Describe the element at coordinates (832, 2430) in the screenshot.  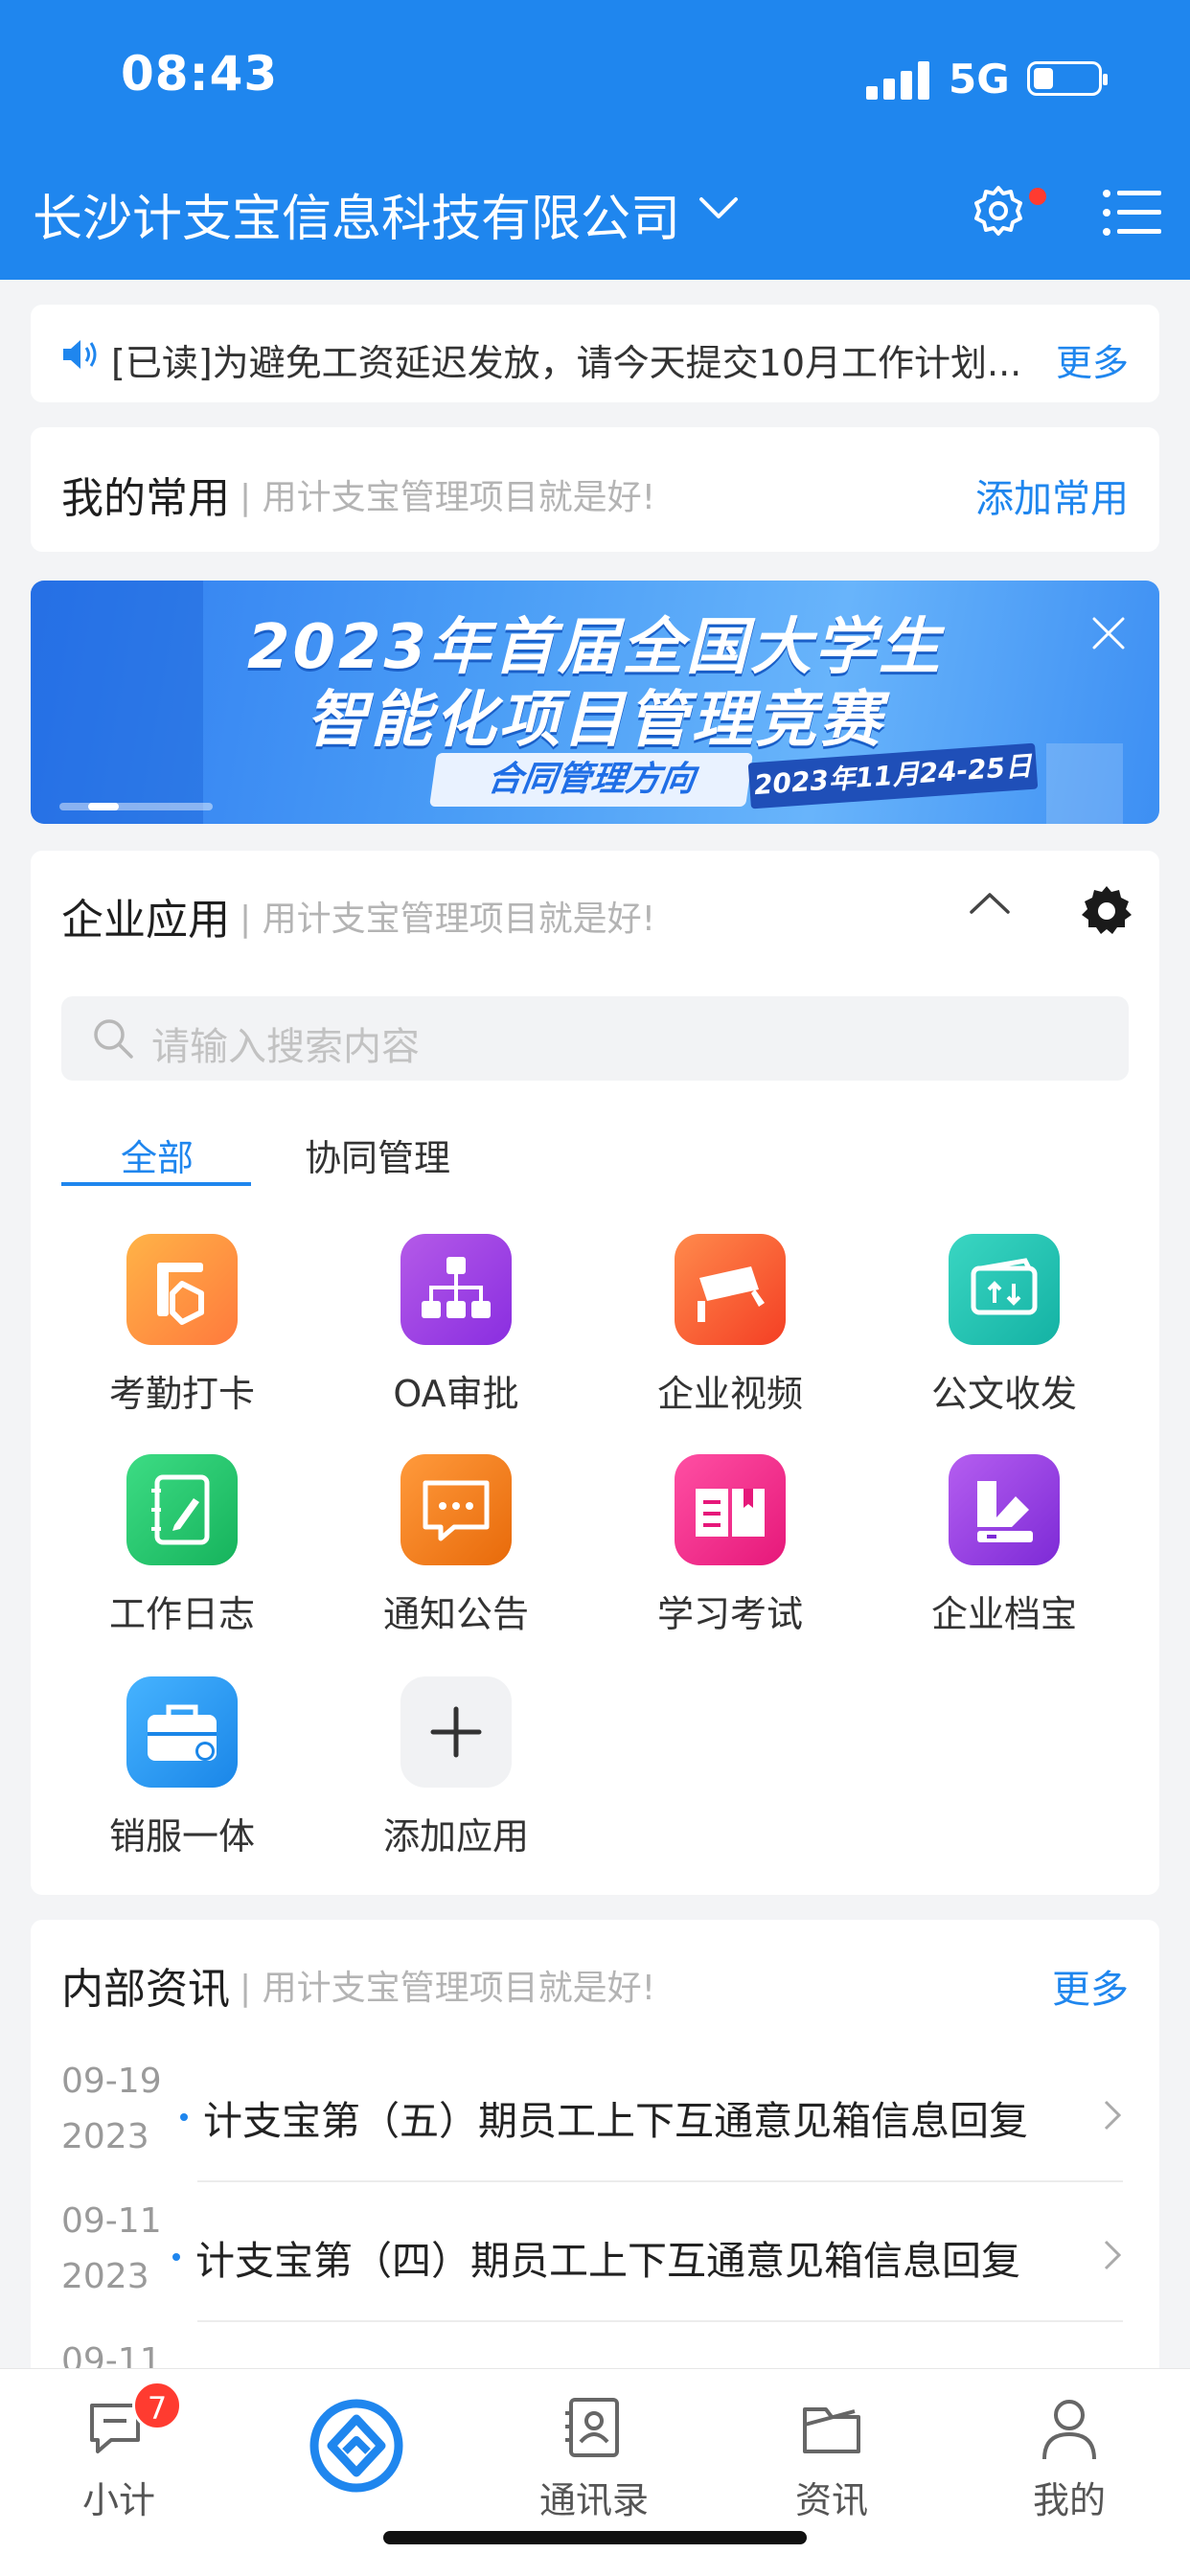
I see `folder-icon` at that location.